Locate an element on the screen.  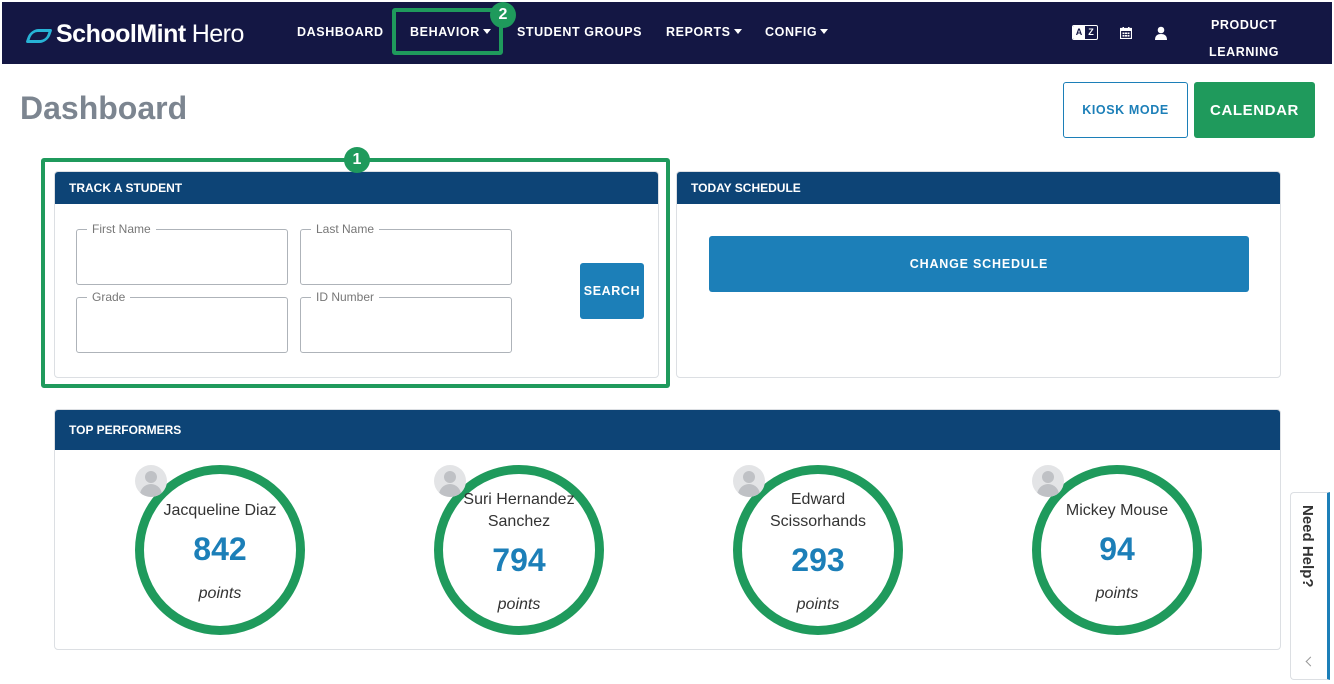
change-schedule-button: CHANGE SCHEDULE is located at coordinates (979, 264).